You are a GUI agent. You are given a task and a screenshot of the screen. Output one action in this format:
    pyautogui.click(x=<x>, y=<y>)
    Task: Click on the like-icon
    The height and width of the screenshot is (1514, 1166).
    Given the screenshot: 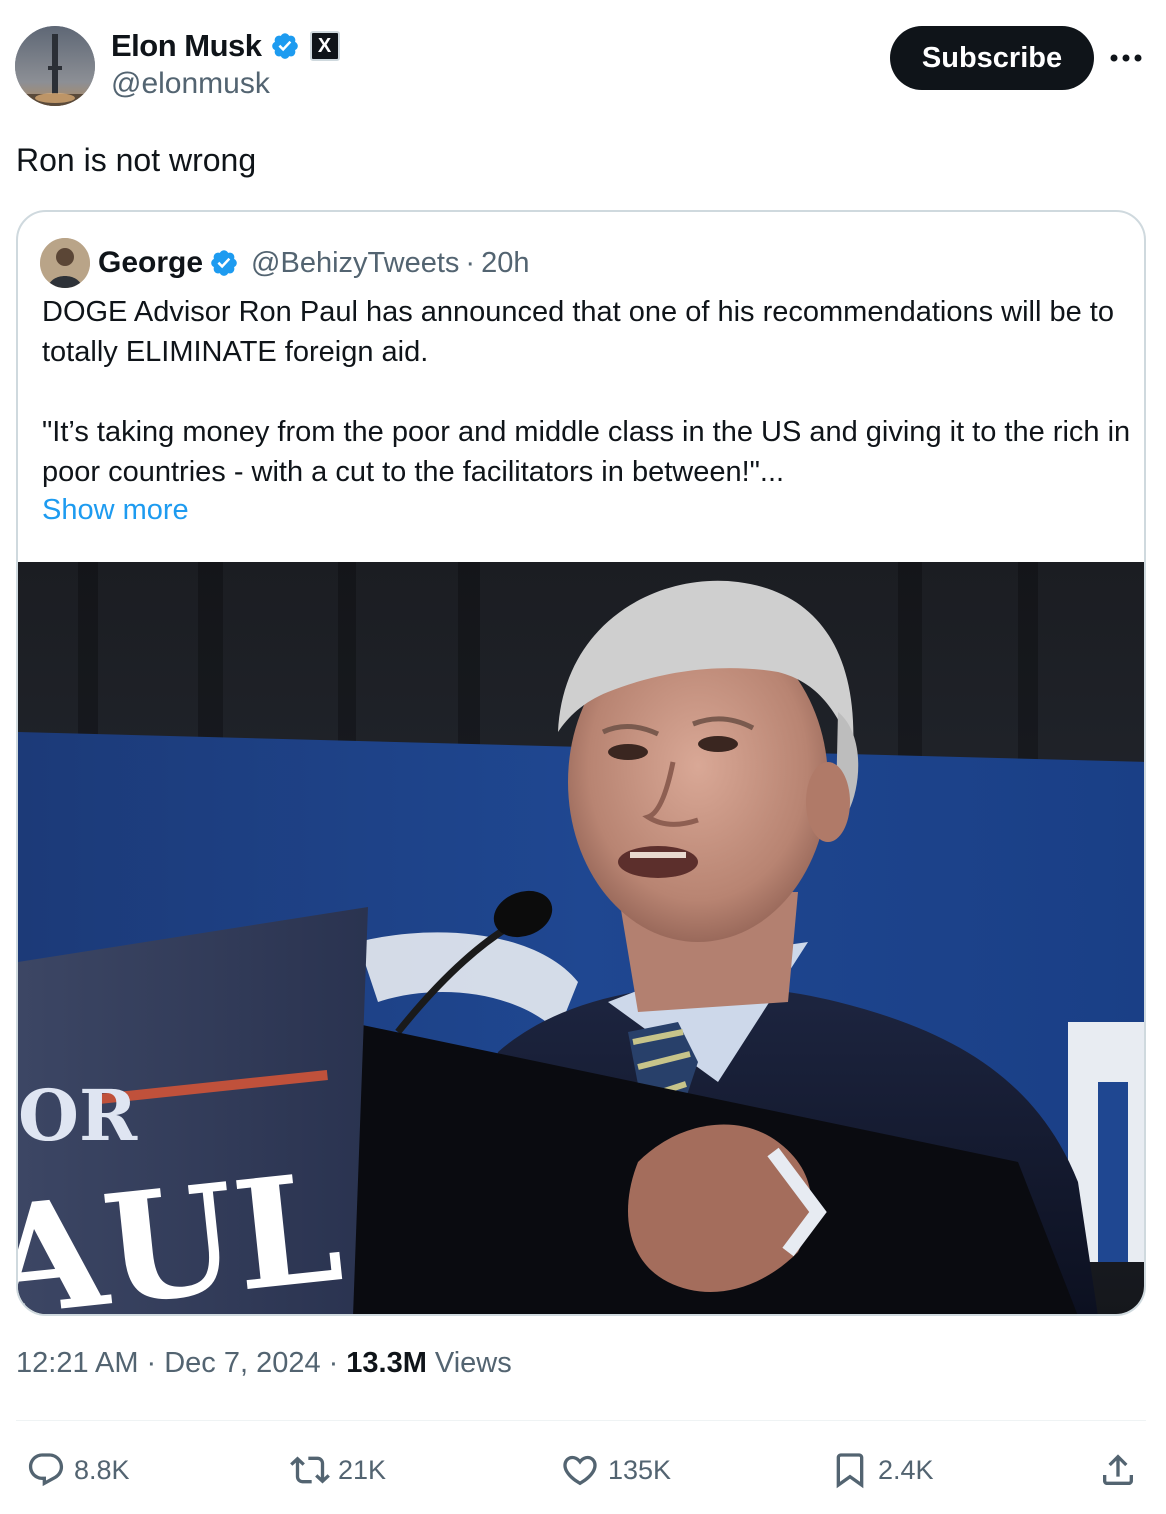 What is the action you would take?
    pyautogui.click(x=580, y=1470)
    